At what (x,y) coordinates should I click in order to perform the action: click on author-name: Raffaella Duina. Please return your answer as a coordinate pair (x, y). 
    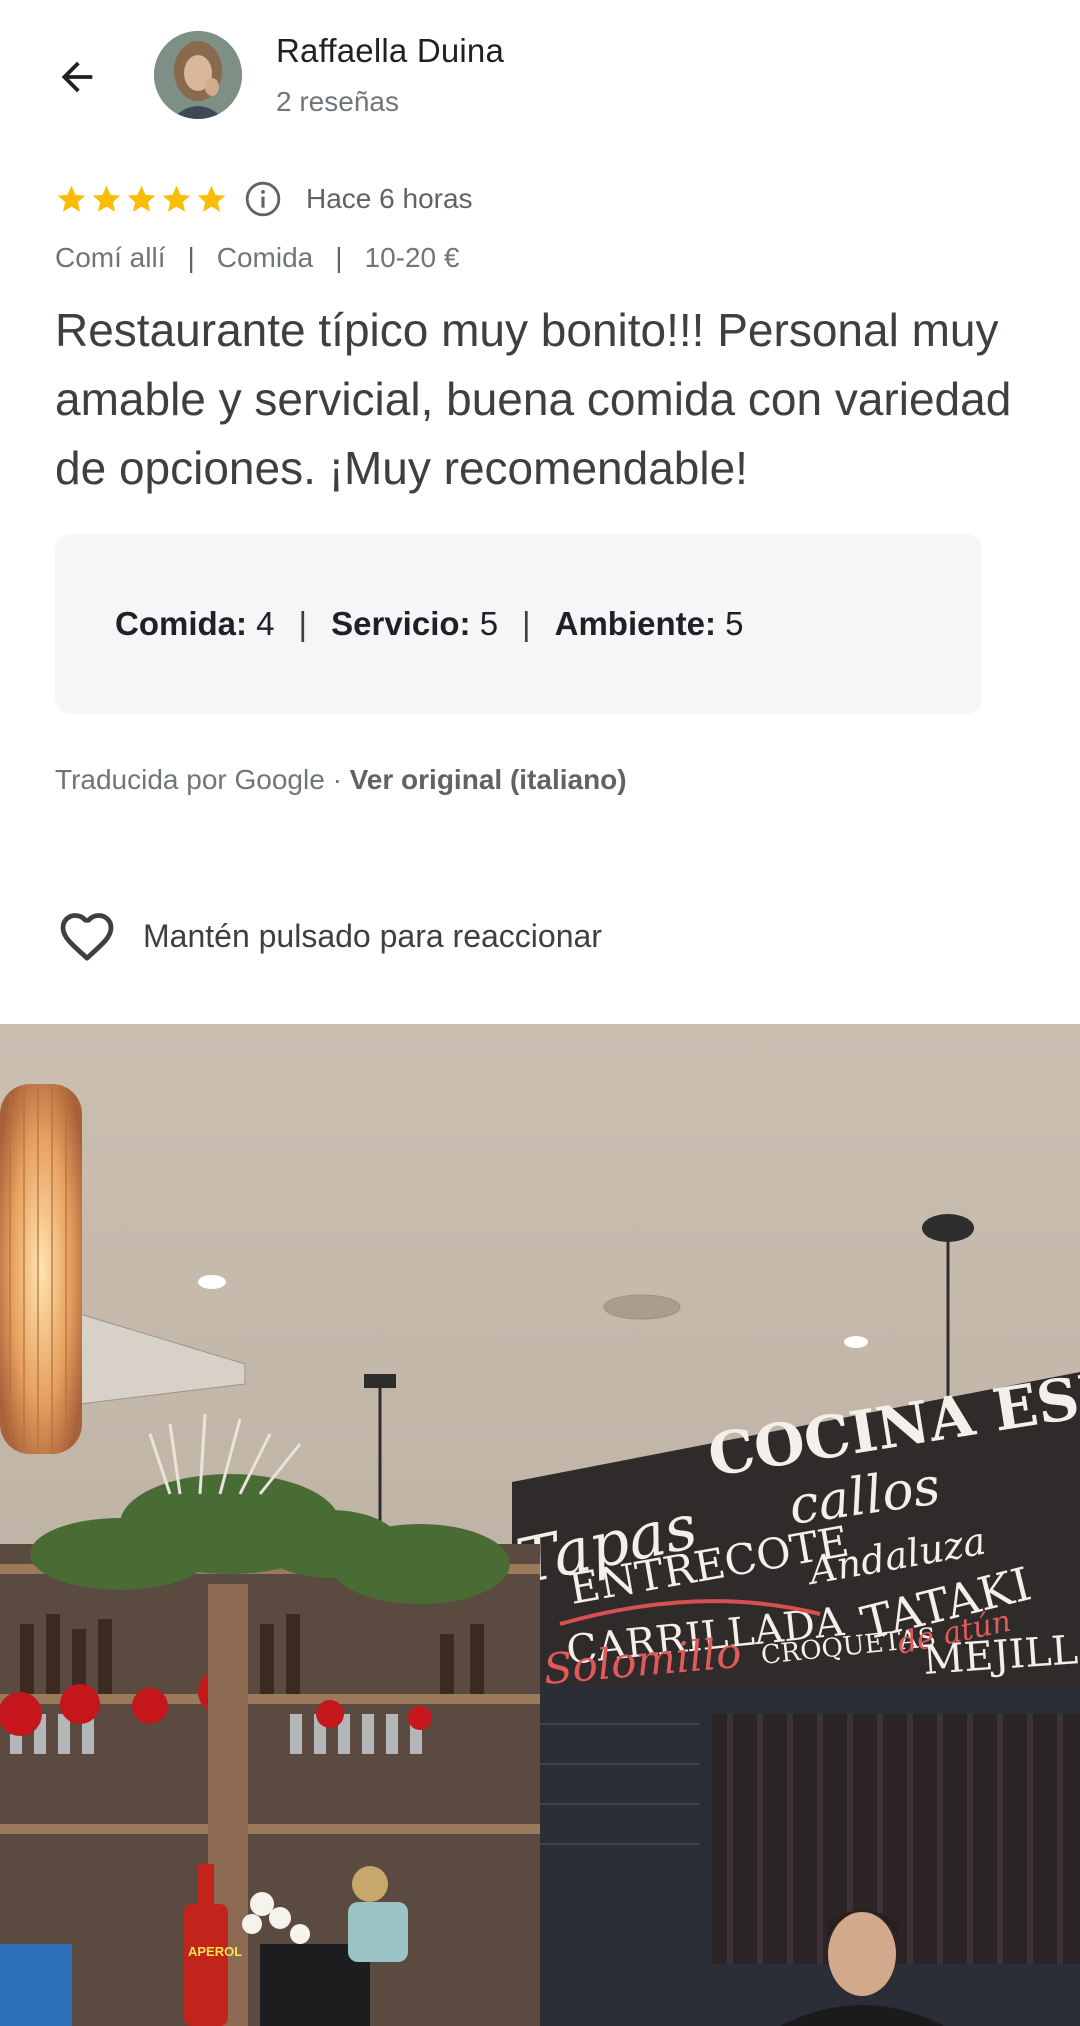
    Looking at the image, I should click on (390, 51).